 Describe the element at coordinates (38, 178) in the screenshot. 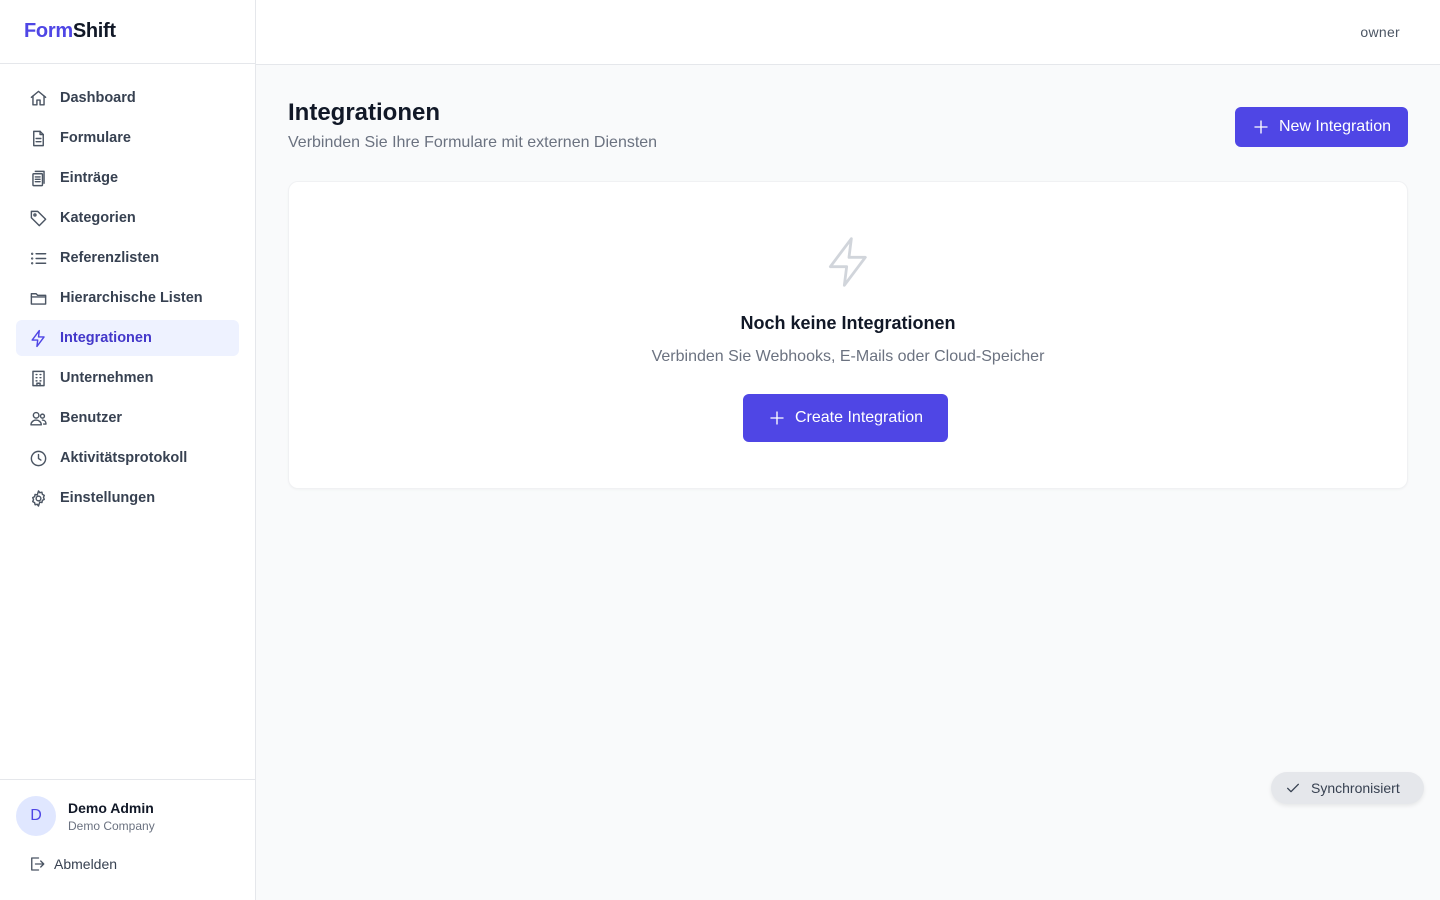

I see `entries-icon` at that location.